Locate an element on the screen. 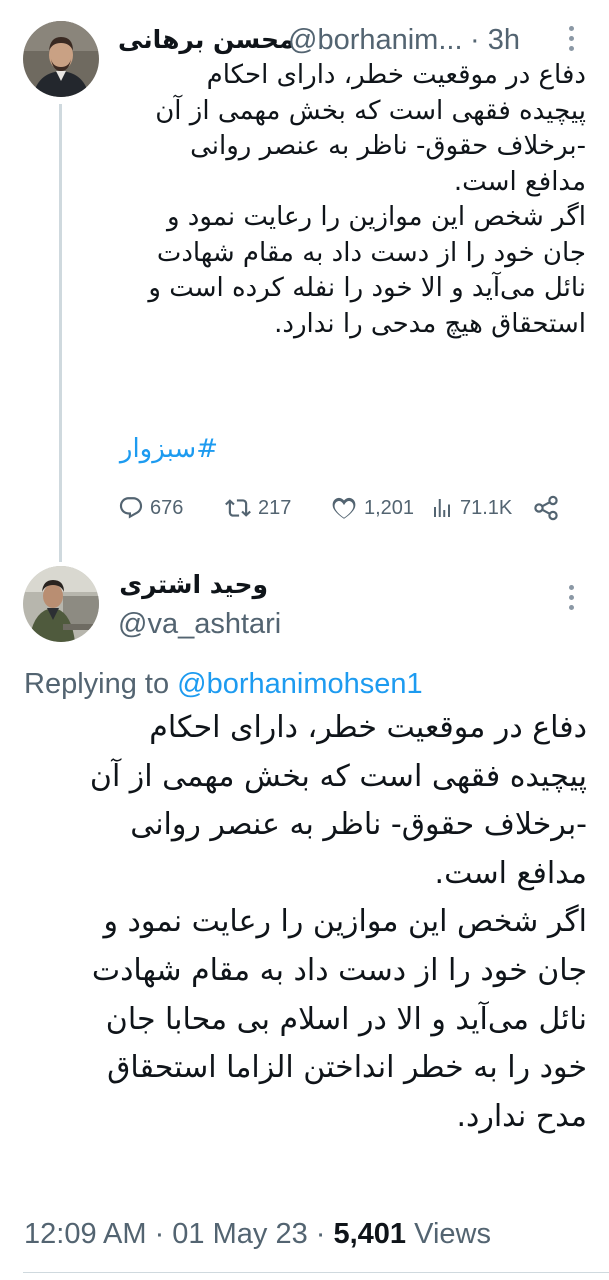 The width and height of the screenshot is (609, 1280). like-action: 1,201 is located at coordinates (372, 508).